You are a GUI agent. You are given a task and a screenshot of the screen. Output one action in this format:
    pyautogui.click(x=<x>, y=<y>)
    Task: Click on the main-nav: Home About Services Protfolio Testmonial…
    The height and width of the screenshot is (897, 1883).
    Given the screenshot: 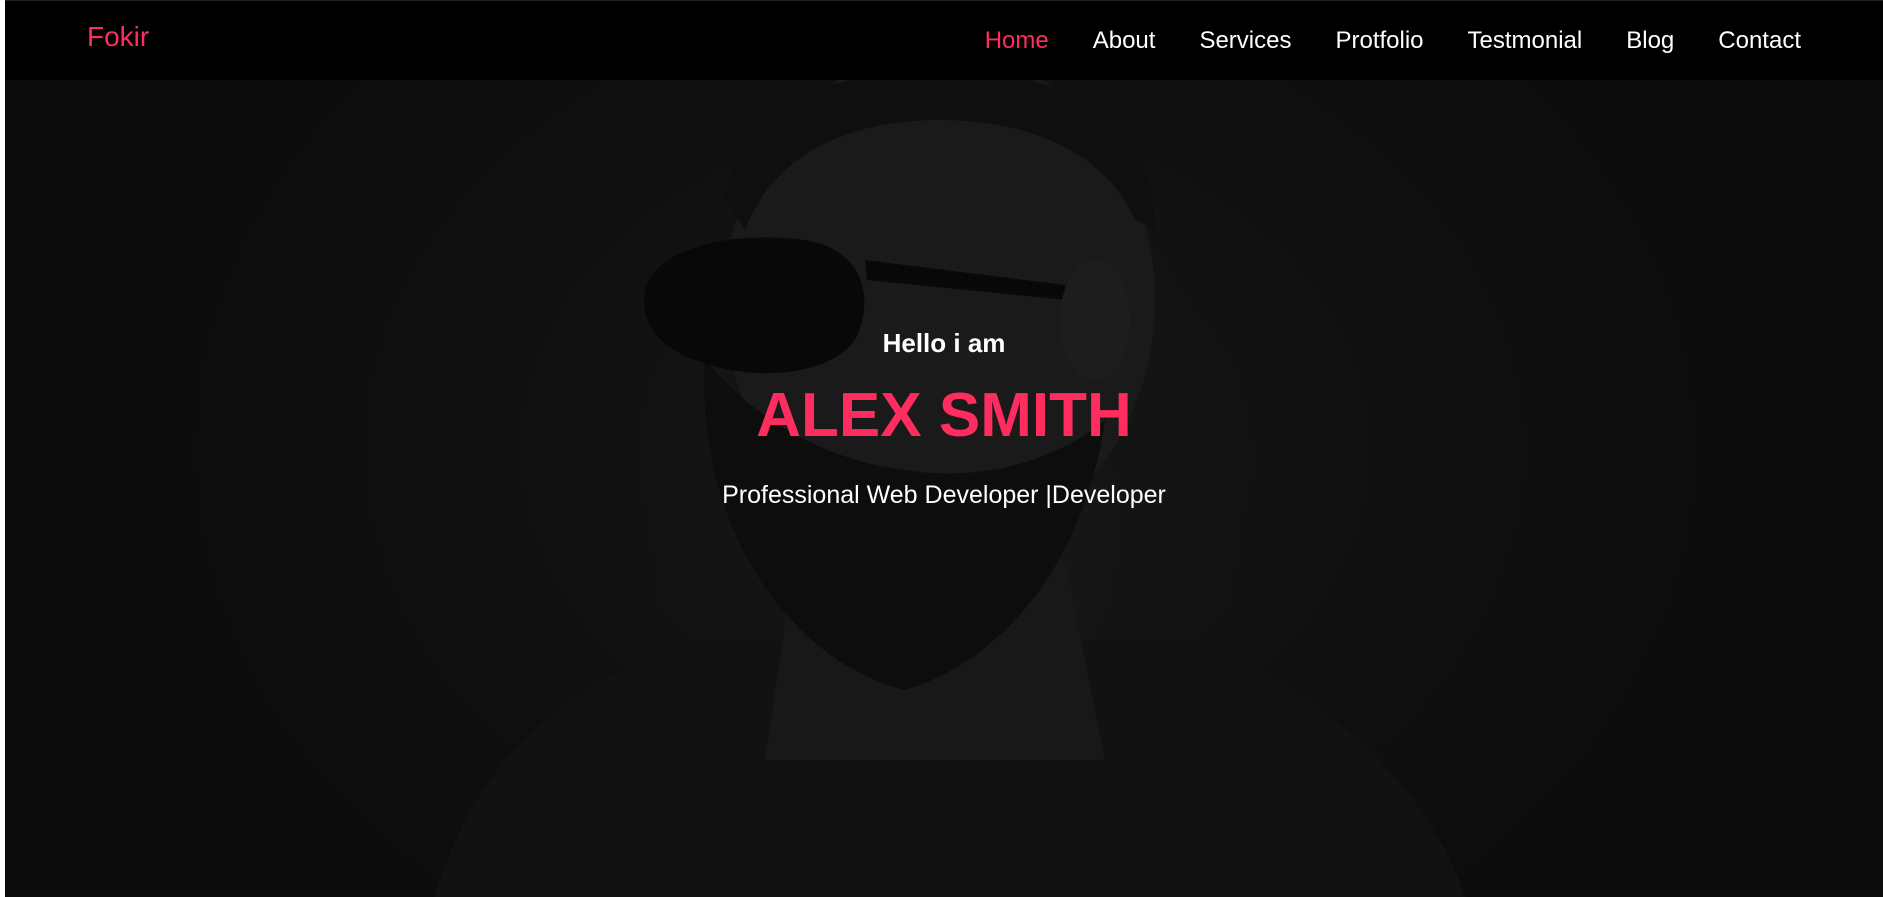 What is the action you would take?
    pyautogui.click(x=1393, y=41)
    